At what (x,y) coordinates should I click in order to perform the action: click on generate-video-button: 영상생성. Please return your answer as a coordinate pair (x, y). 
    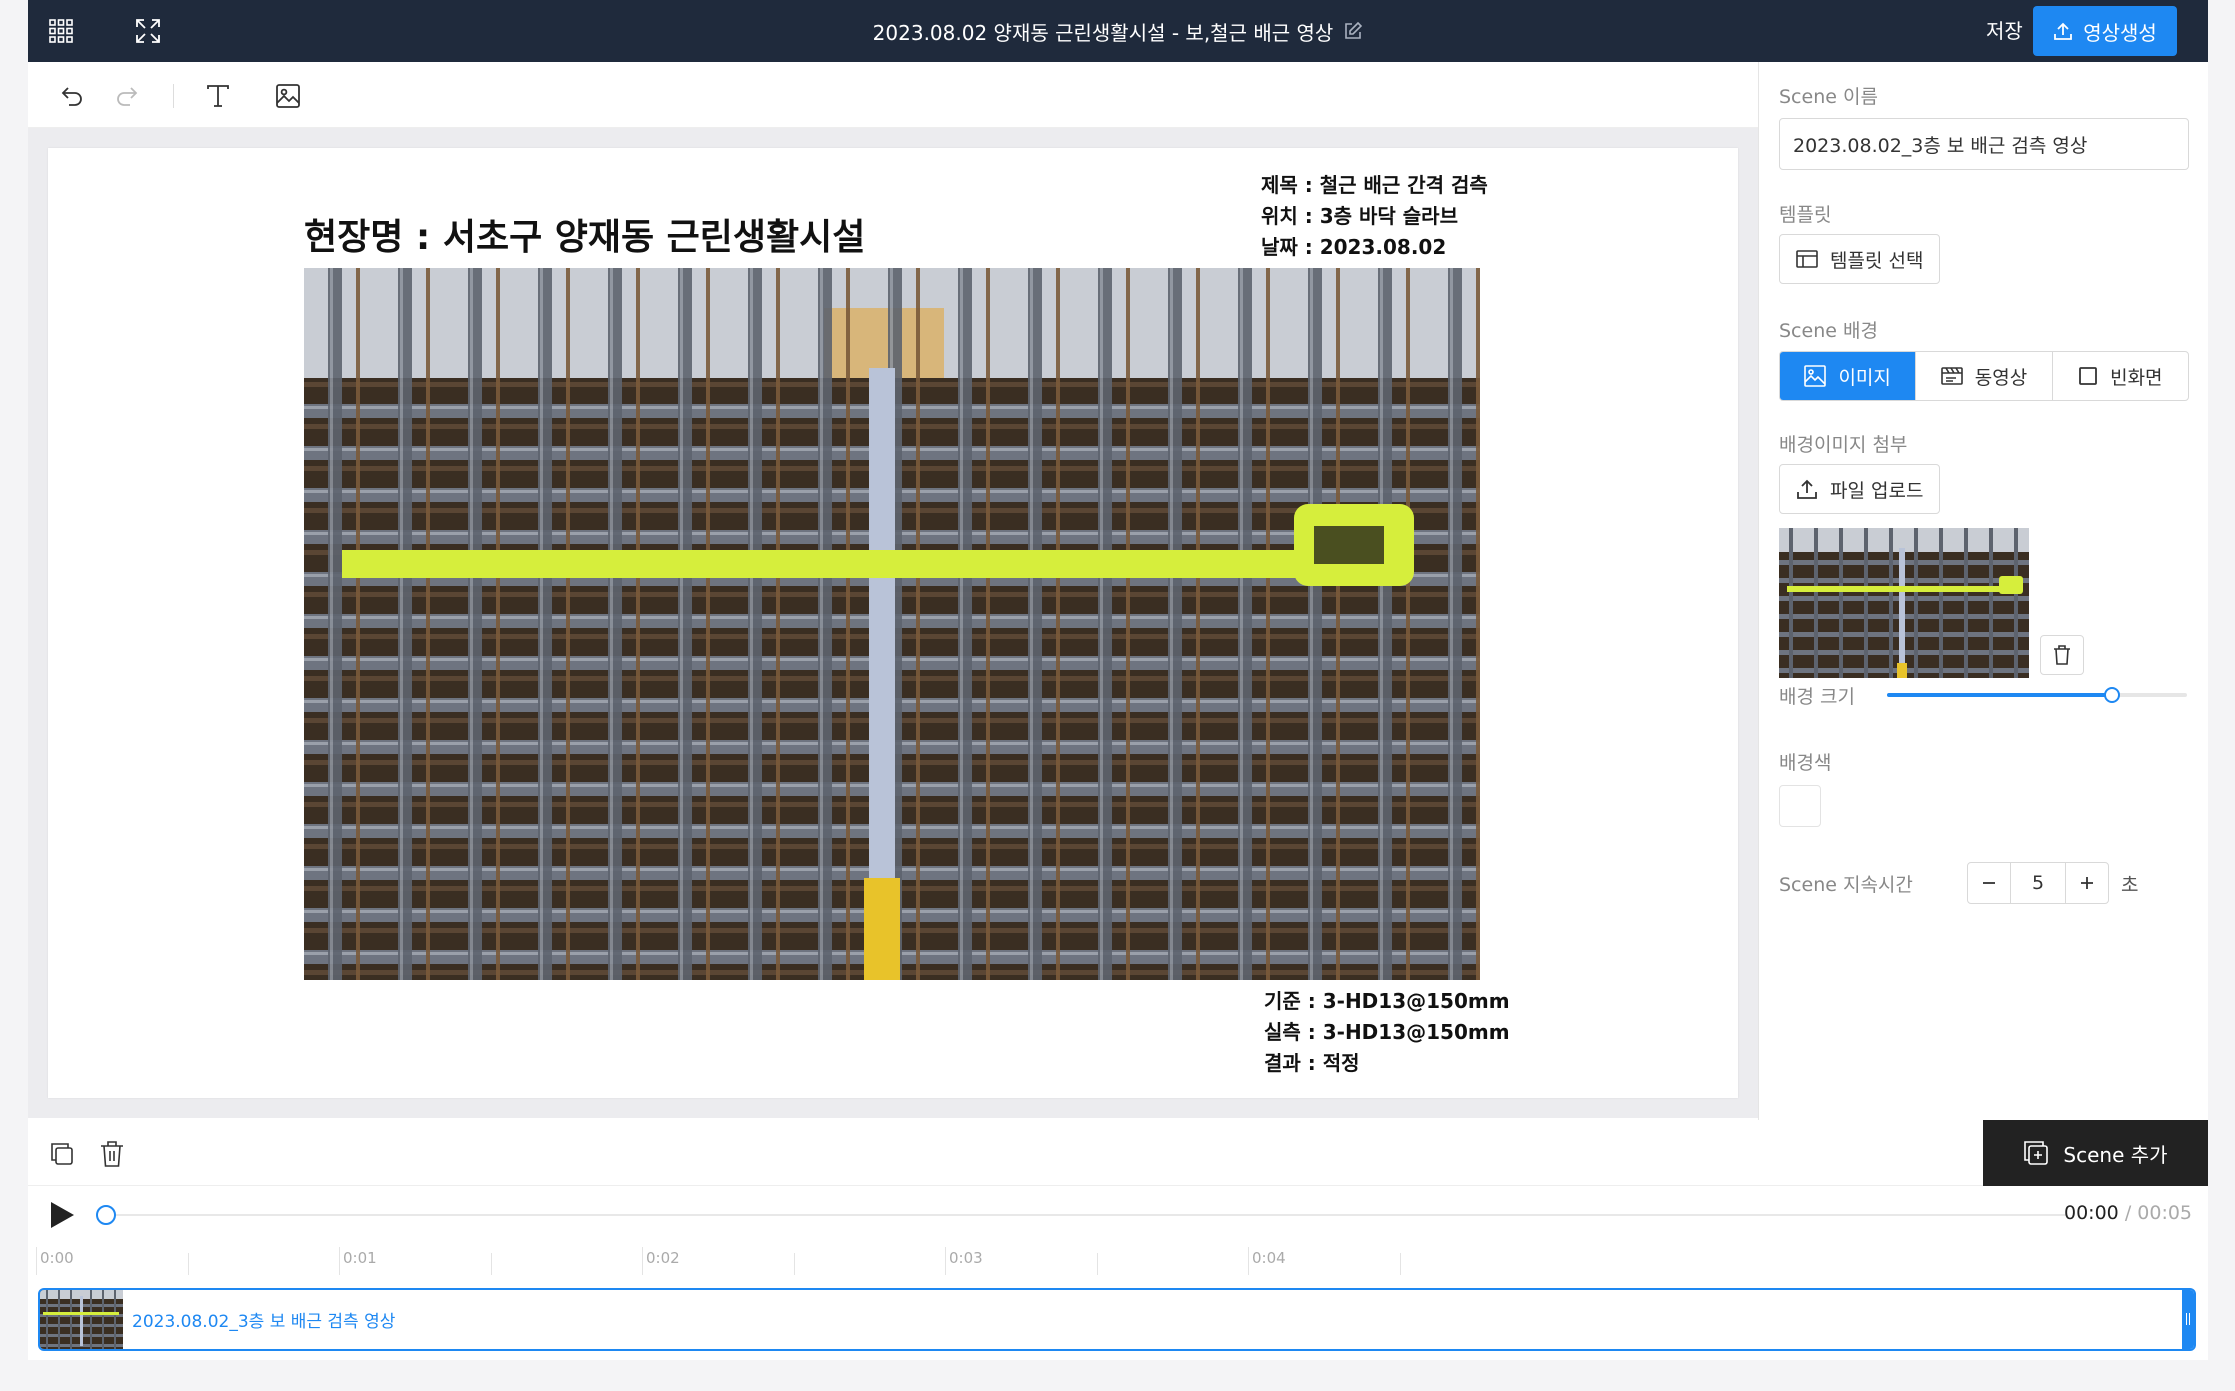
    Looking at the image, I should click on (2105, 31).